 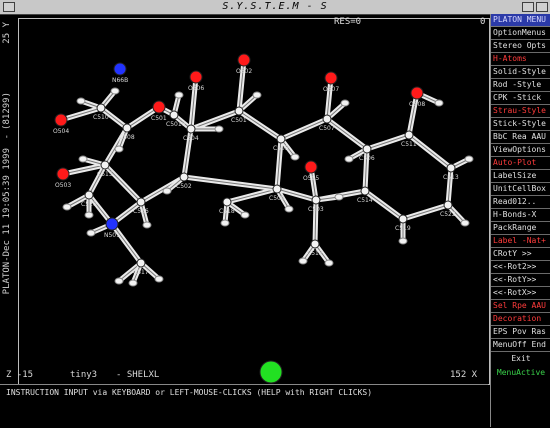 I want to click on menu-item: PackRange, so click(x=520, y=228).